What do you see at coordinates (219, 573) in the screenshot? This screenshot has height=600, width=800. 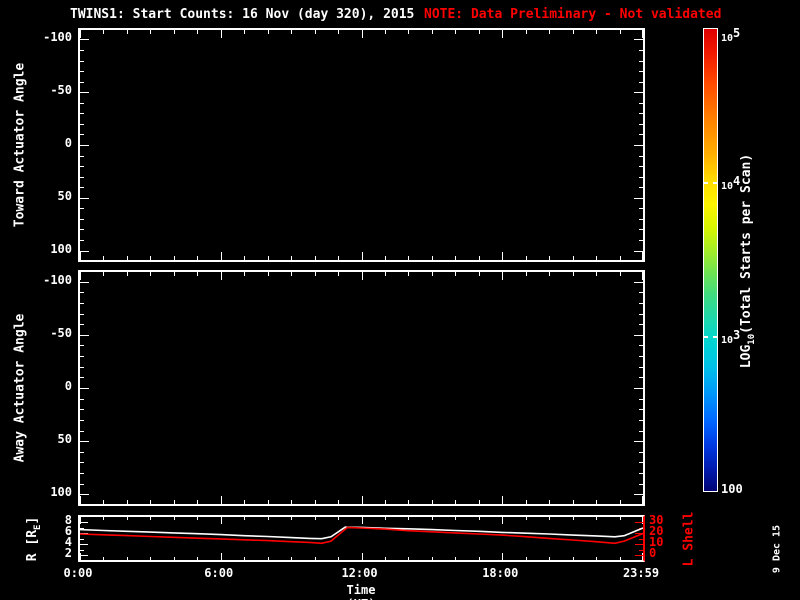 I see `x-tick-label: 6:00` at bounding box center [219, 573].